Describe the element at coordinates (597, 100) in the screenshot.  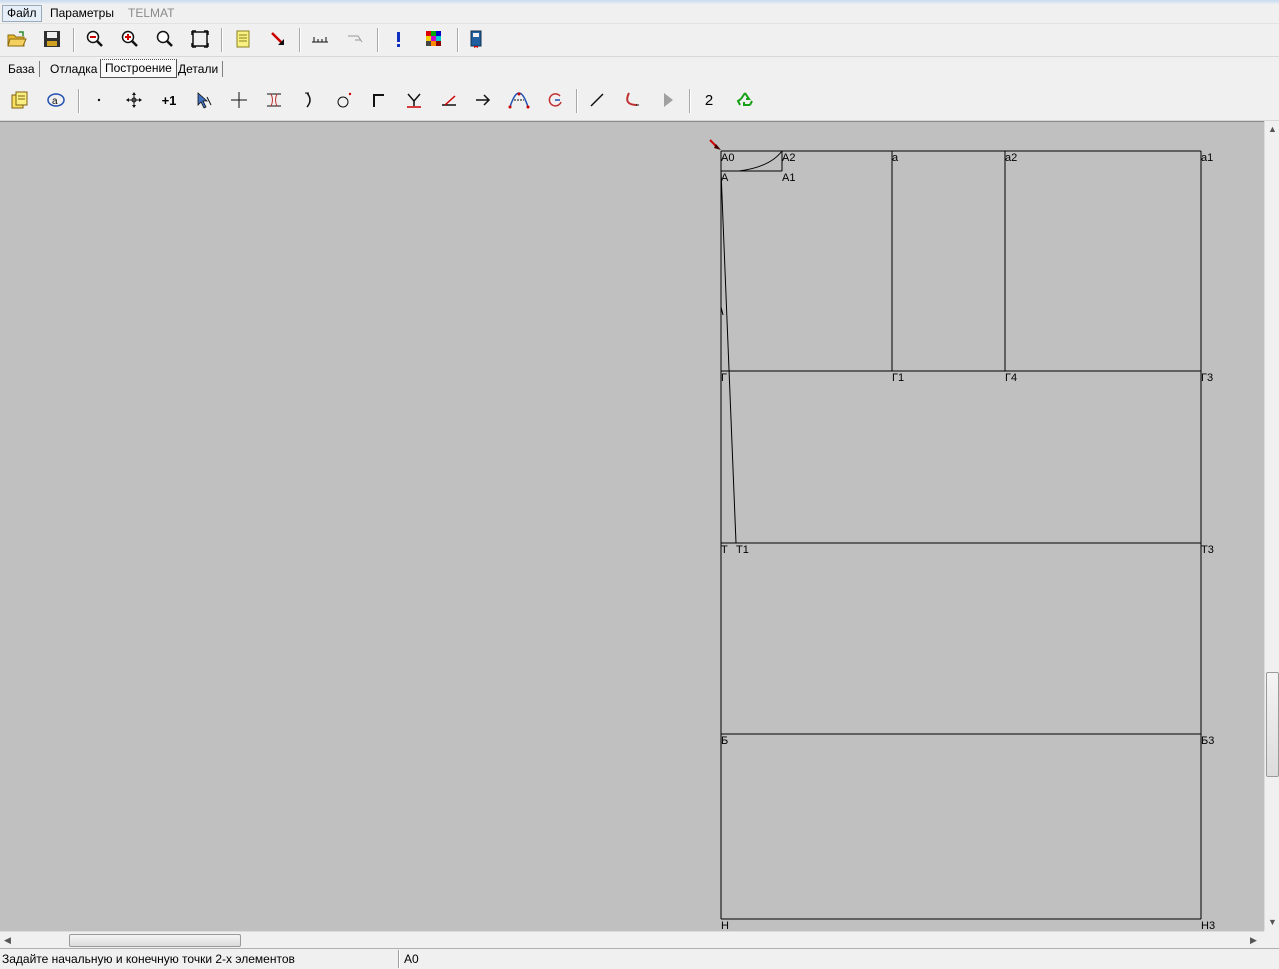
I see `line-icon` at that location.